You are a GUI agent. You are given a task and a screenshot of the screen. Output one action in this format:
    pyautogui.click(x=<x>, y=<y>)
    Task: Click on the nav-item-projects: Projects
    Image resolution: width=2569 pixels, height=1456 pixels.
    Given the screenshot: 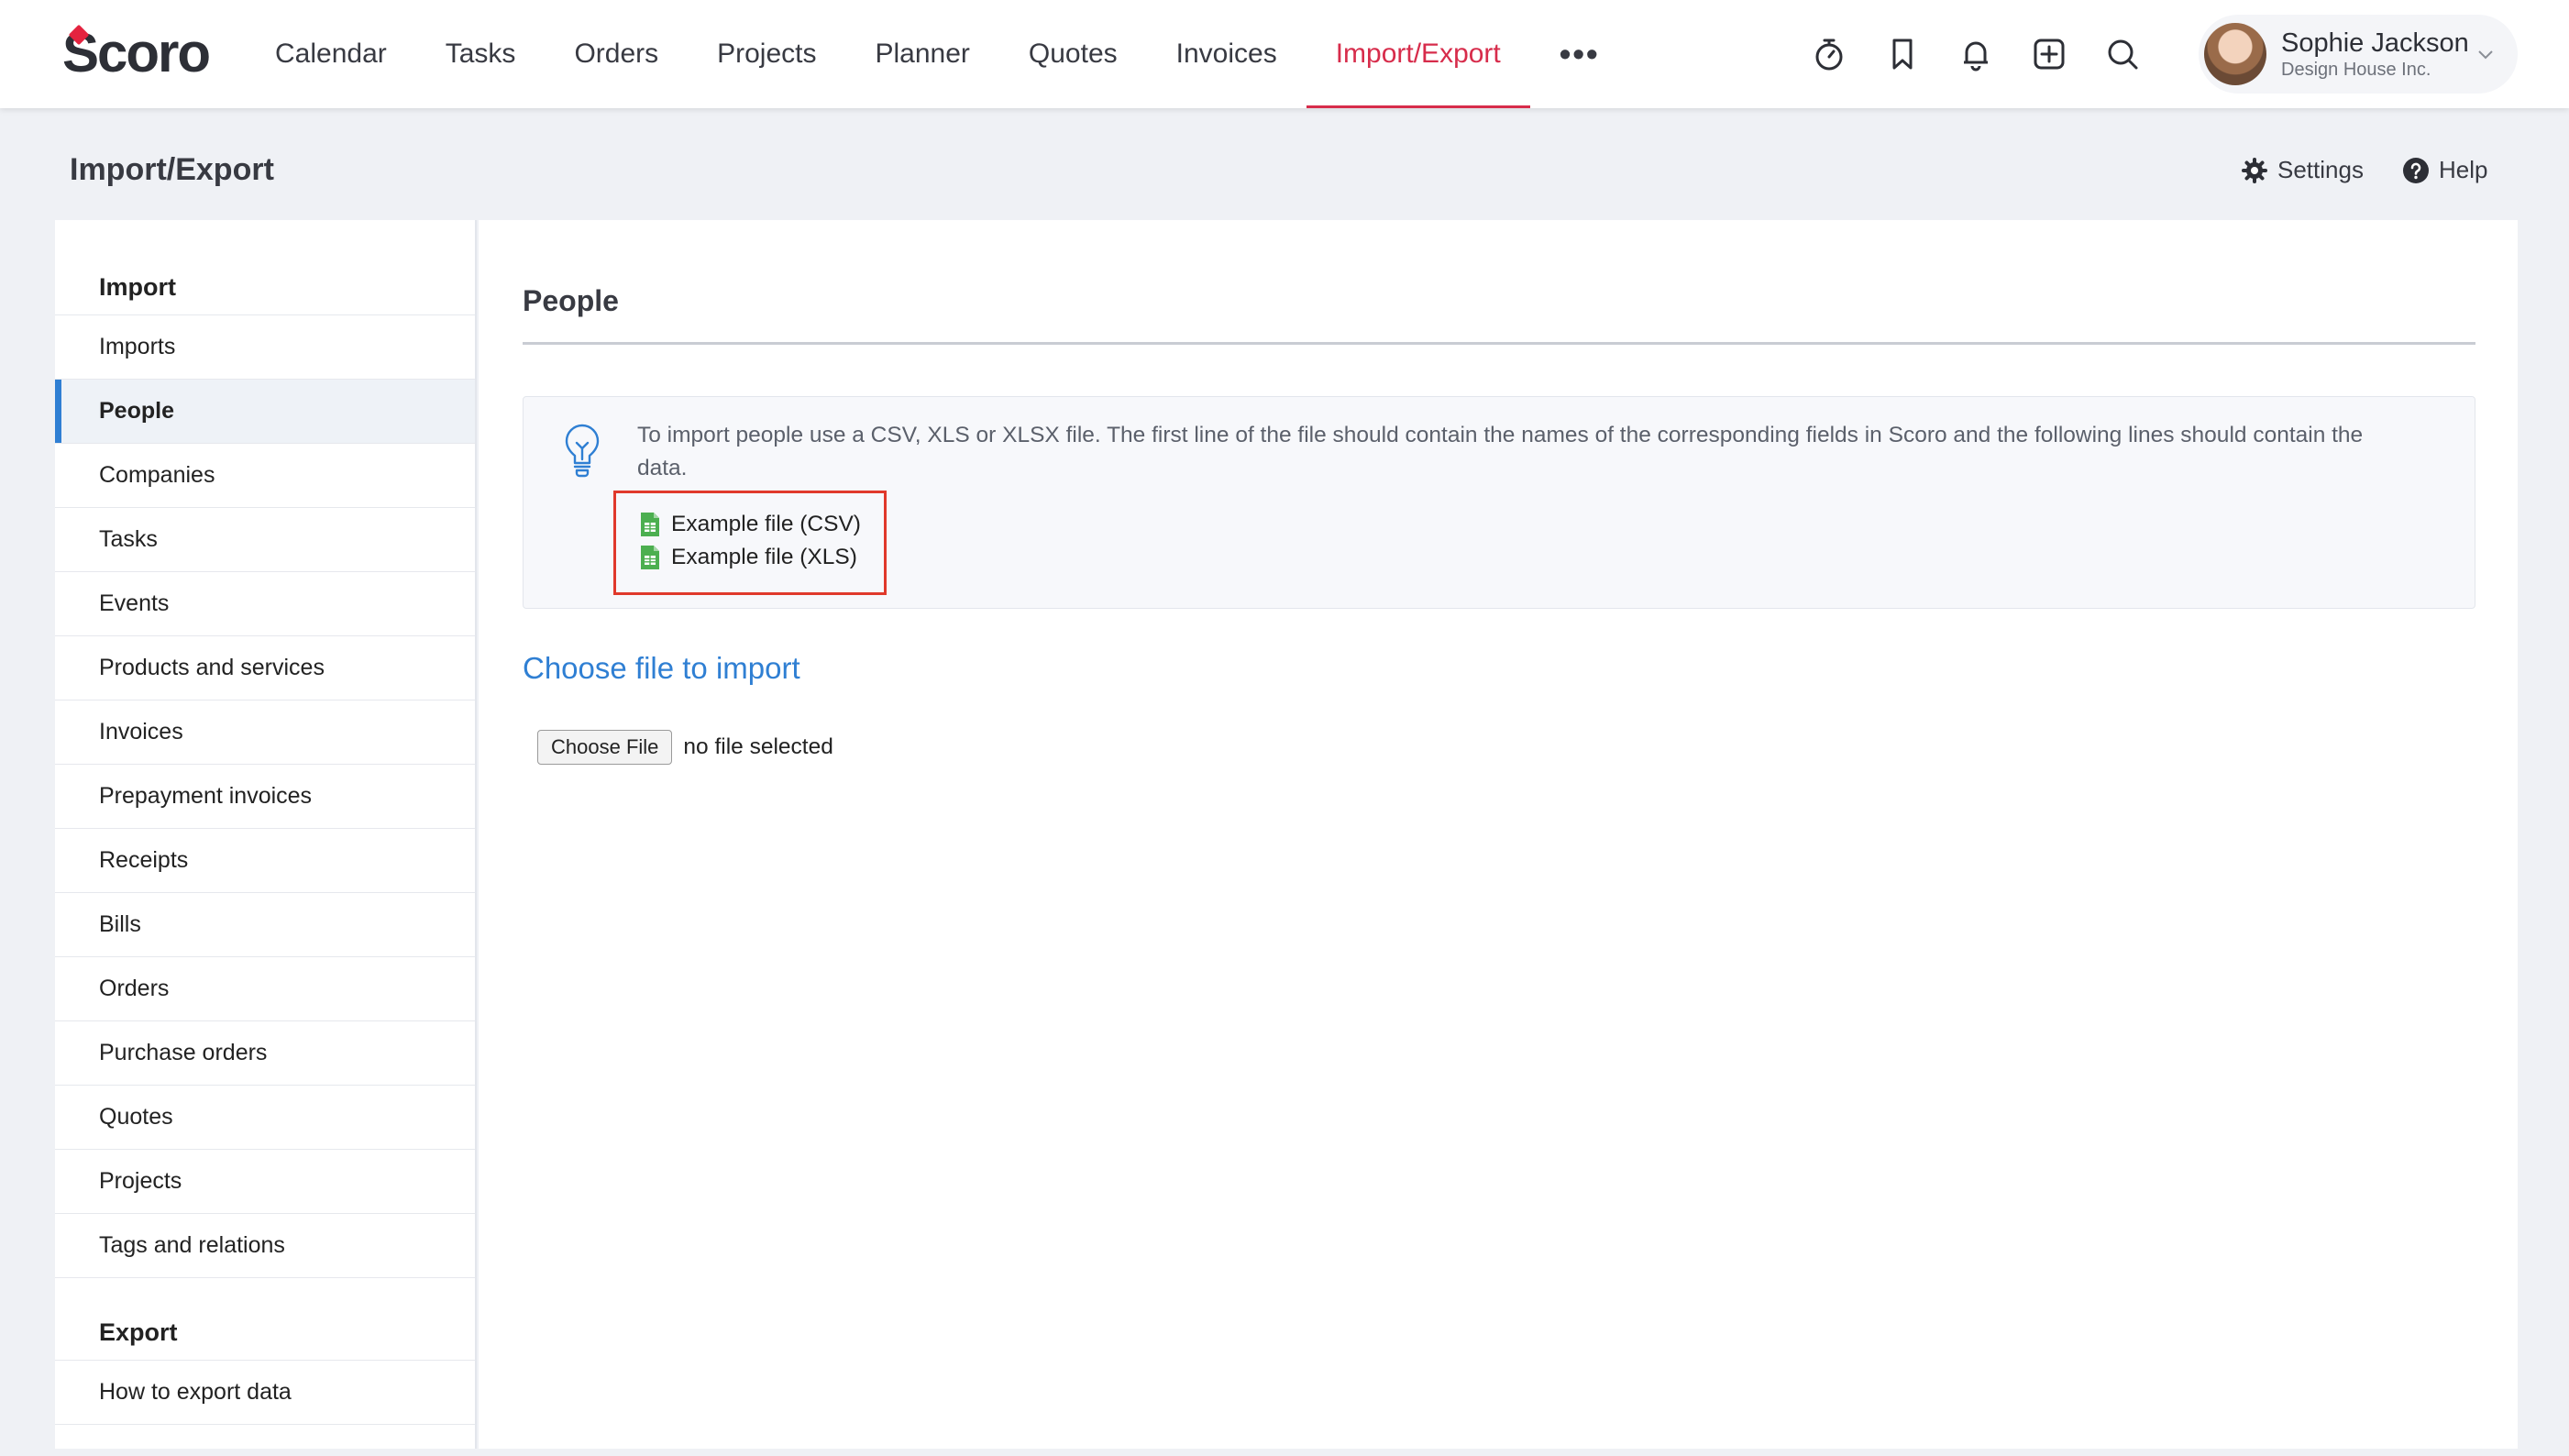 What is the action you would take?
    pyautogui.click(x=766, y=54)
    